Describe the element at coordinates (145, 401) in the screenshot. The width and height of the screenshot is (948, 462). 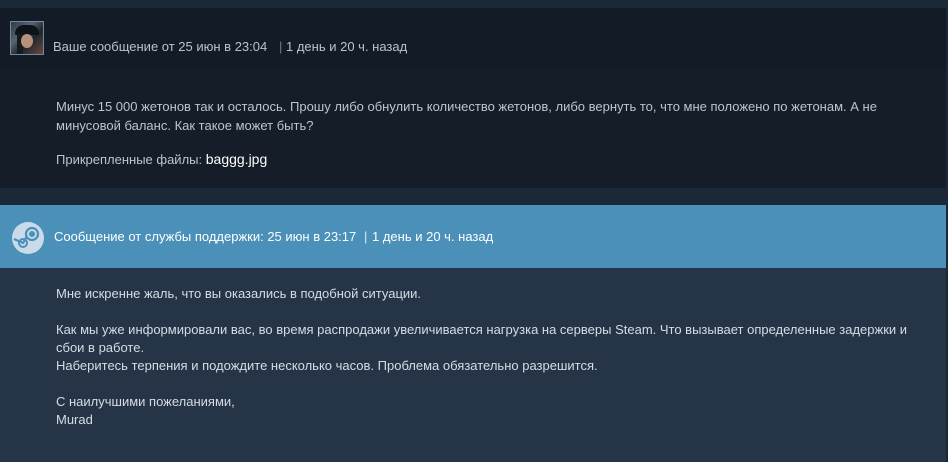
I see `support-line: С наилучшими пожеланиями,` at that location.